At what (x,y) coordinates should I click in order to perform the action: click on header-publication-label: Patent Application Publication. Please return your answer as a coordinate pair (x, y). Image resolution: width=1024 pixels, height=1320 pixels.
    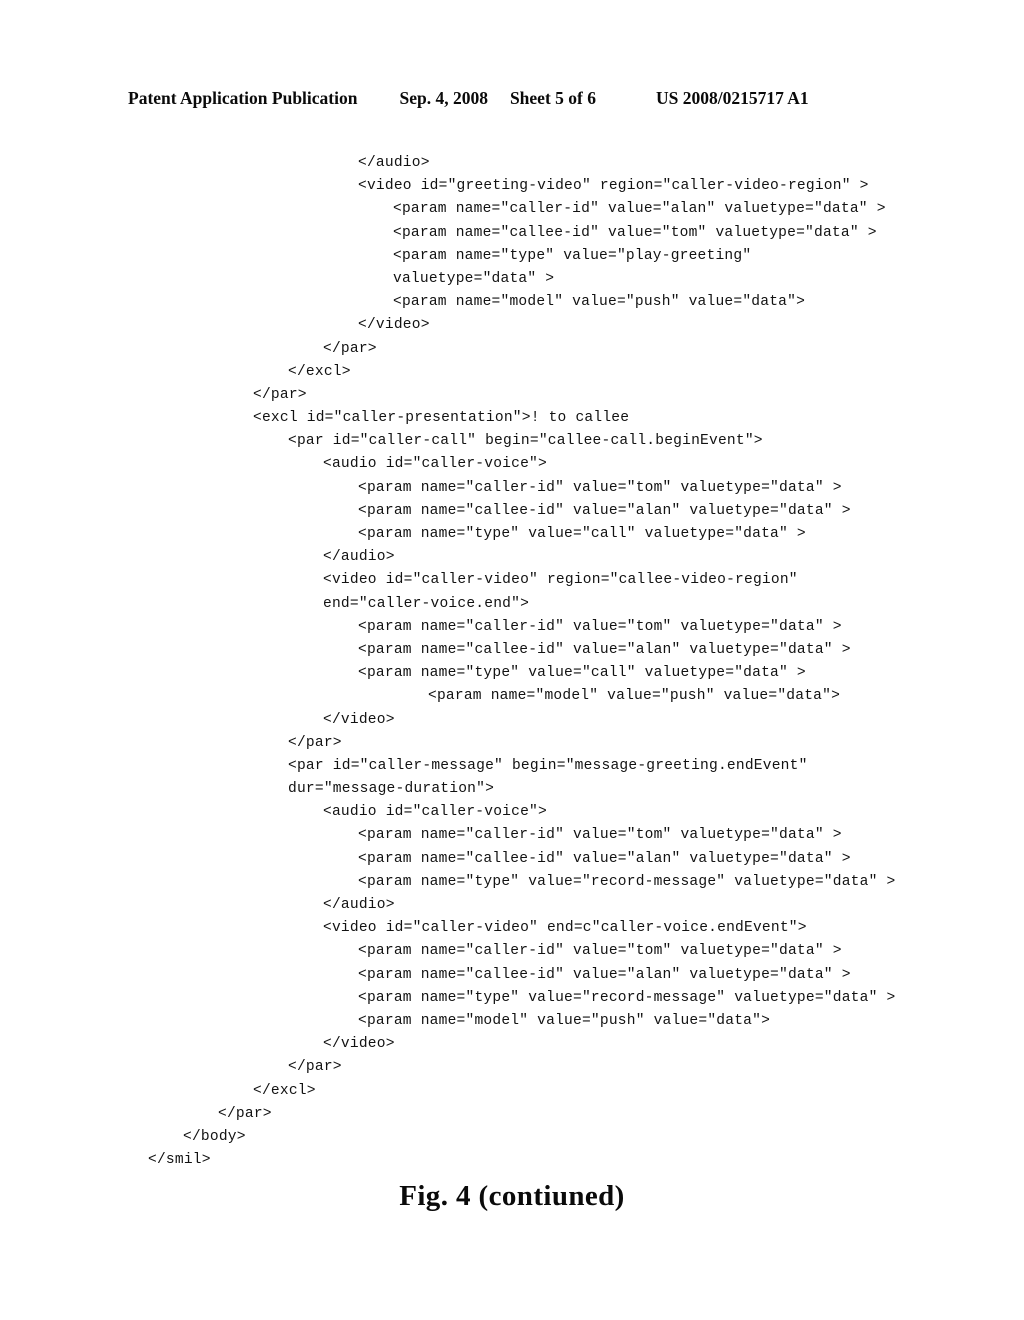
    Looking at the image, I should click on (243, 98).